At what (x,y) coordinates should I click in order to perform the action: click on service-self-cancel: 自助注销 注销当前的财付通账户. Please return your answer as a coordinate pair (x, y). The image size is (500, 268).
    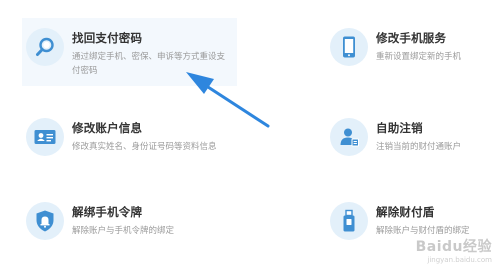
    Looking at the image, I should click on (413, 142).